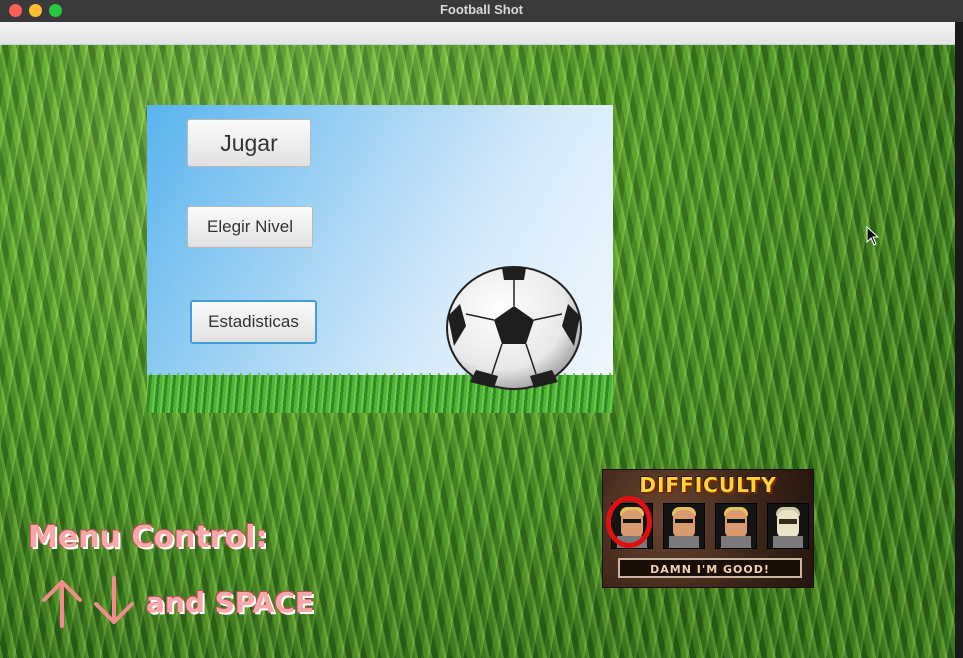 The width and height of the screenshot is (963, 658). I want to click on soccer-ball-icon, so click(514, 328).